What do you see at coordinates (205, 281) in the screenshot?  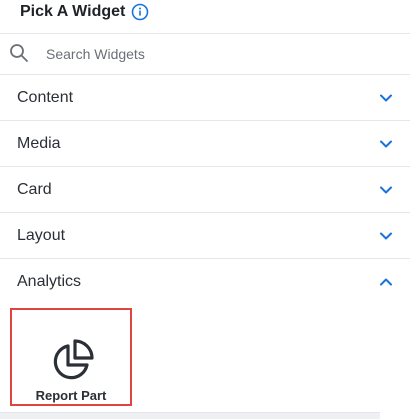 I see `section-analytics: Analytics` at bounding box center [205, 281].